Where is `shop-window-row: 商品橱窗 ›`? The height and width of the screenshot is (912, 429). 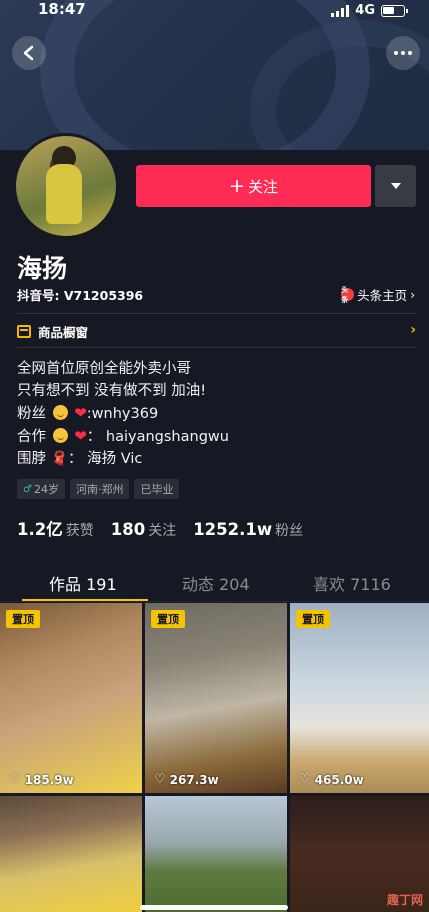 shop-window-row: 商品橱窗 › is located at coordinates (216, 331).